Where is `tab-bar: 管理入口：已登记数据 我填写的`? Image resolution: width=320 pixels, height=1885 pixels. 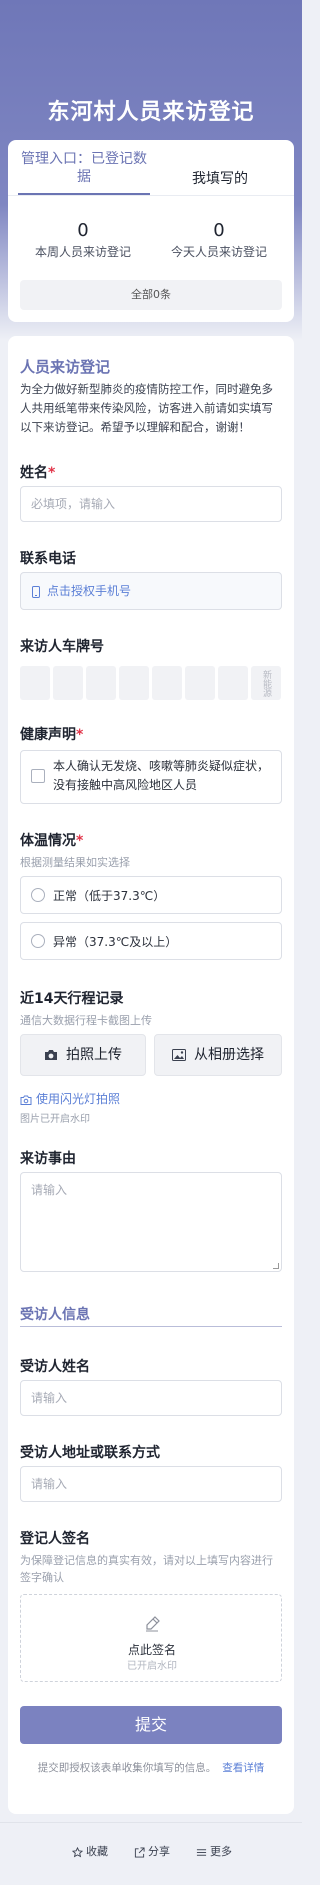
tab-bar: 管理入口：已登记数据 我填写的 is located at coordinates (151, 168).